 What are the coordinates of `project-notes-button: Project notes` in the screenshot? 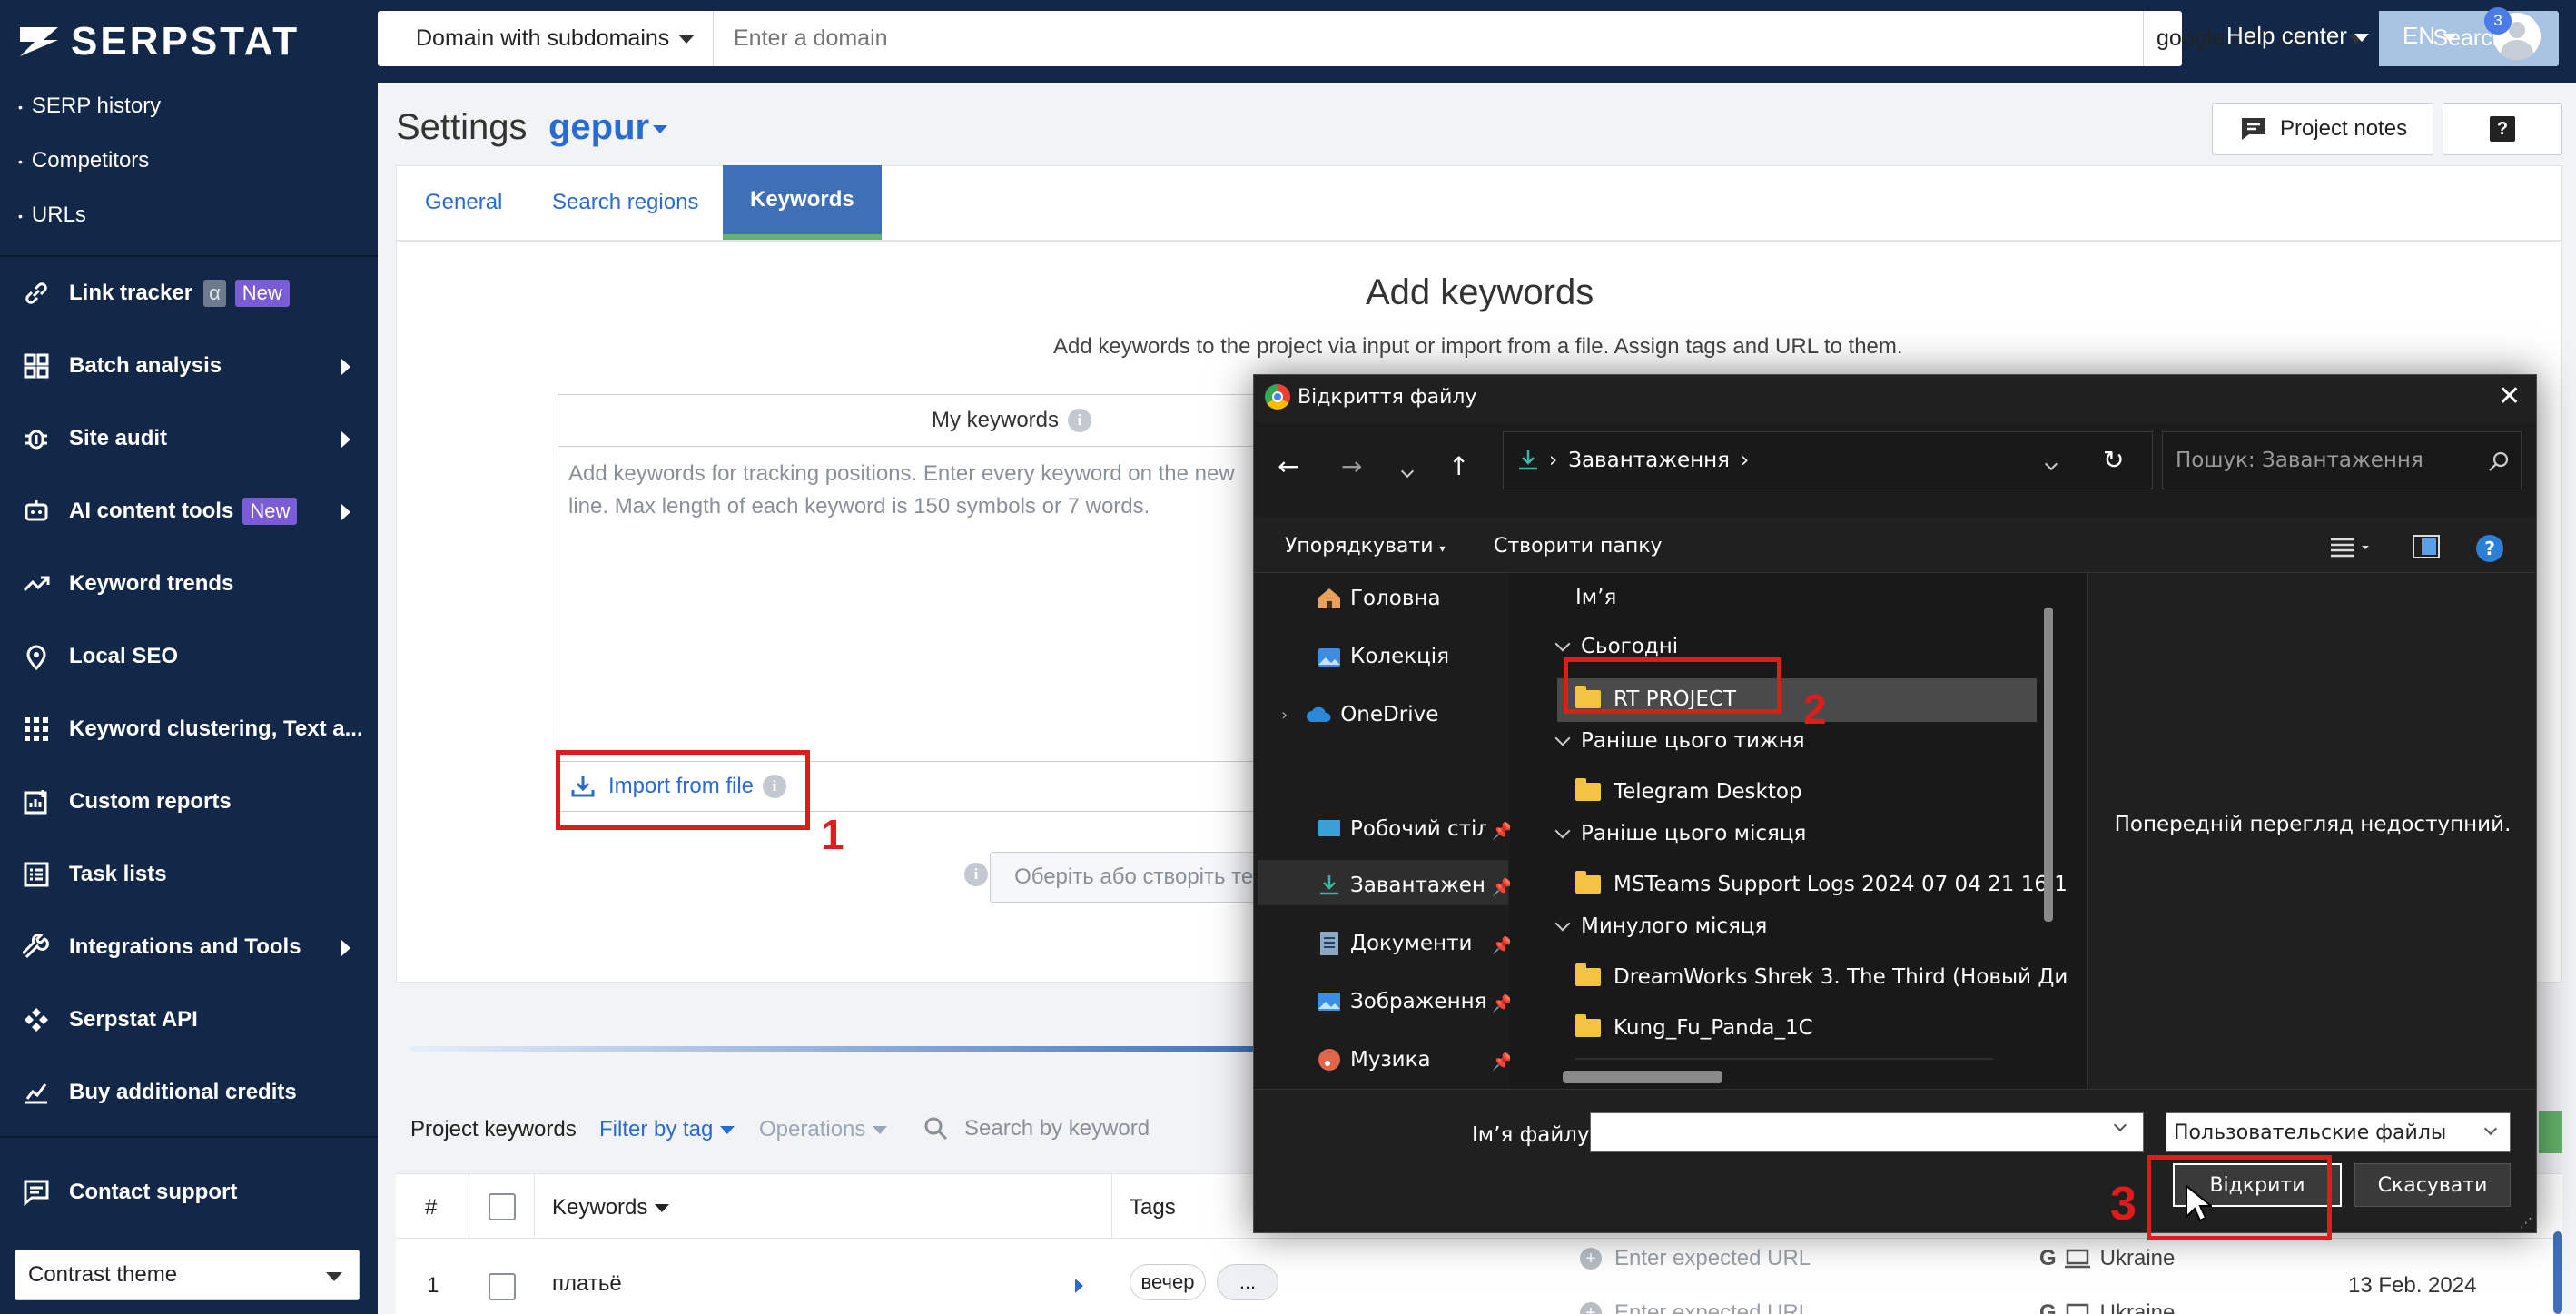 It's located at (2322, 129).